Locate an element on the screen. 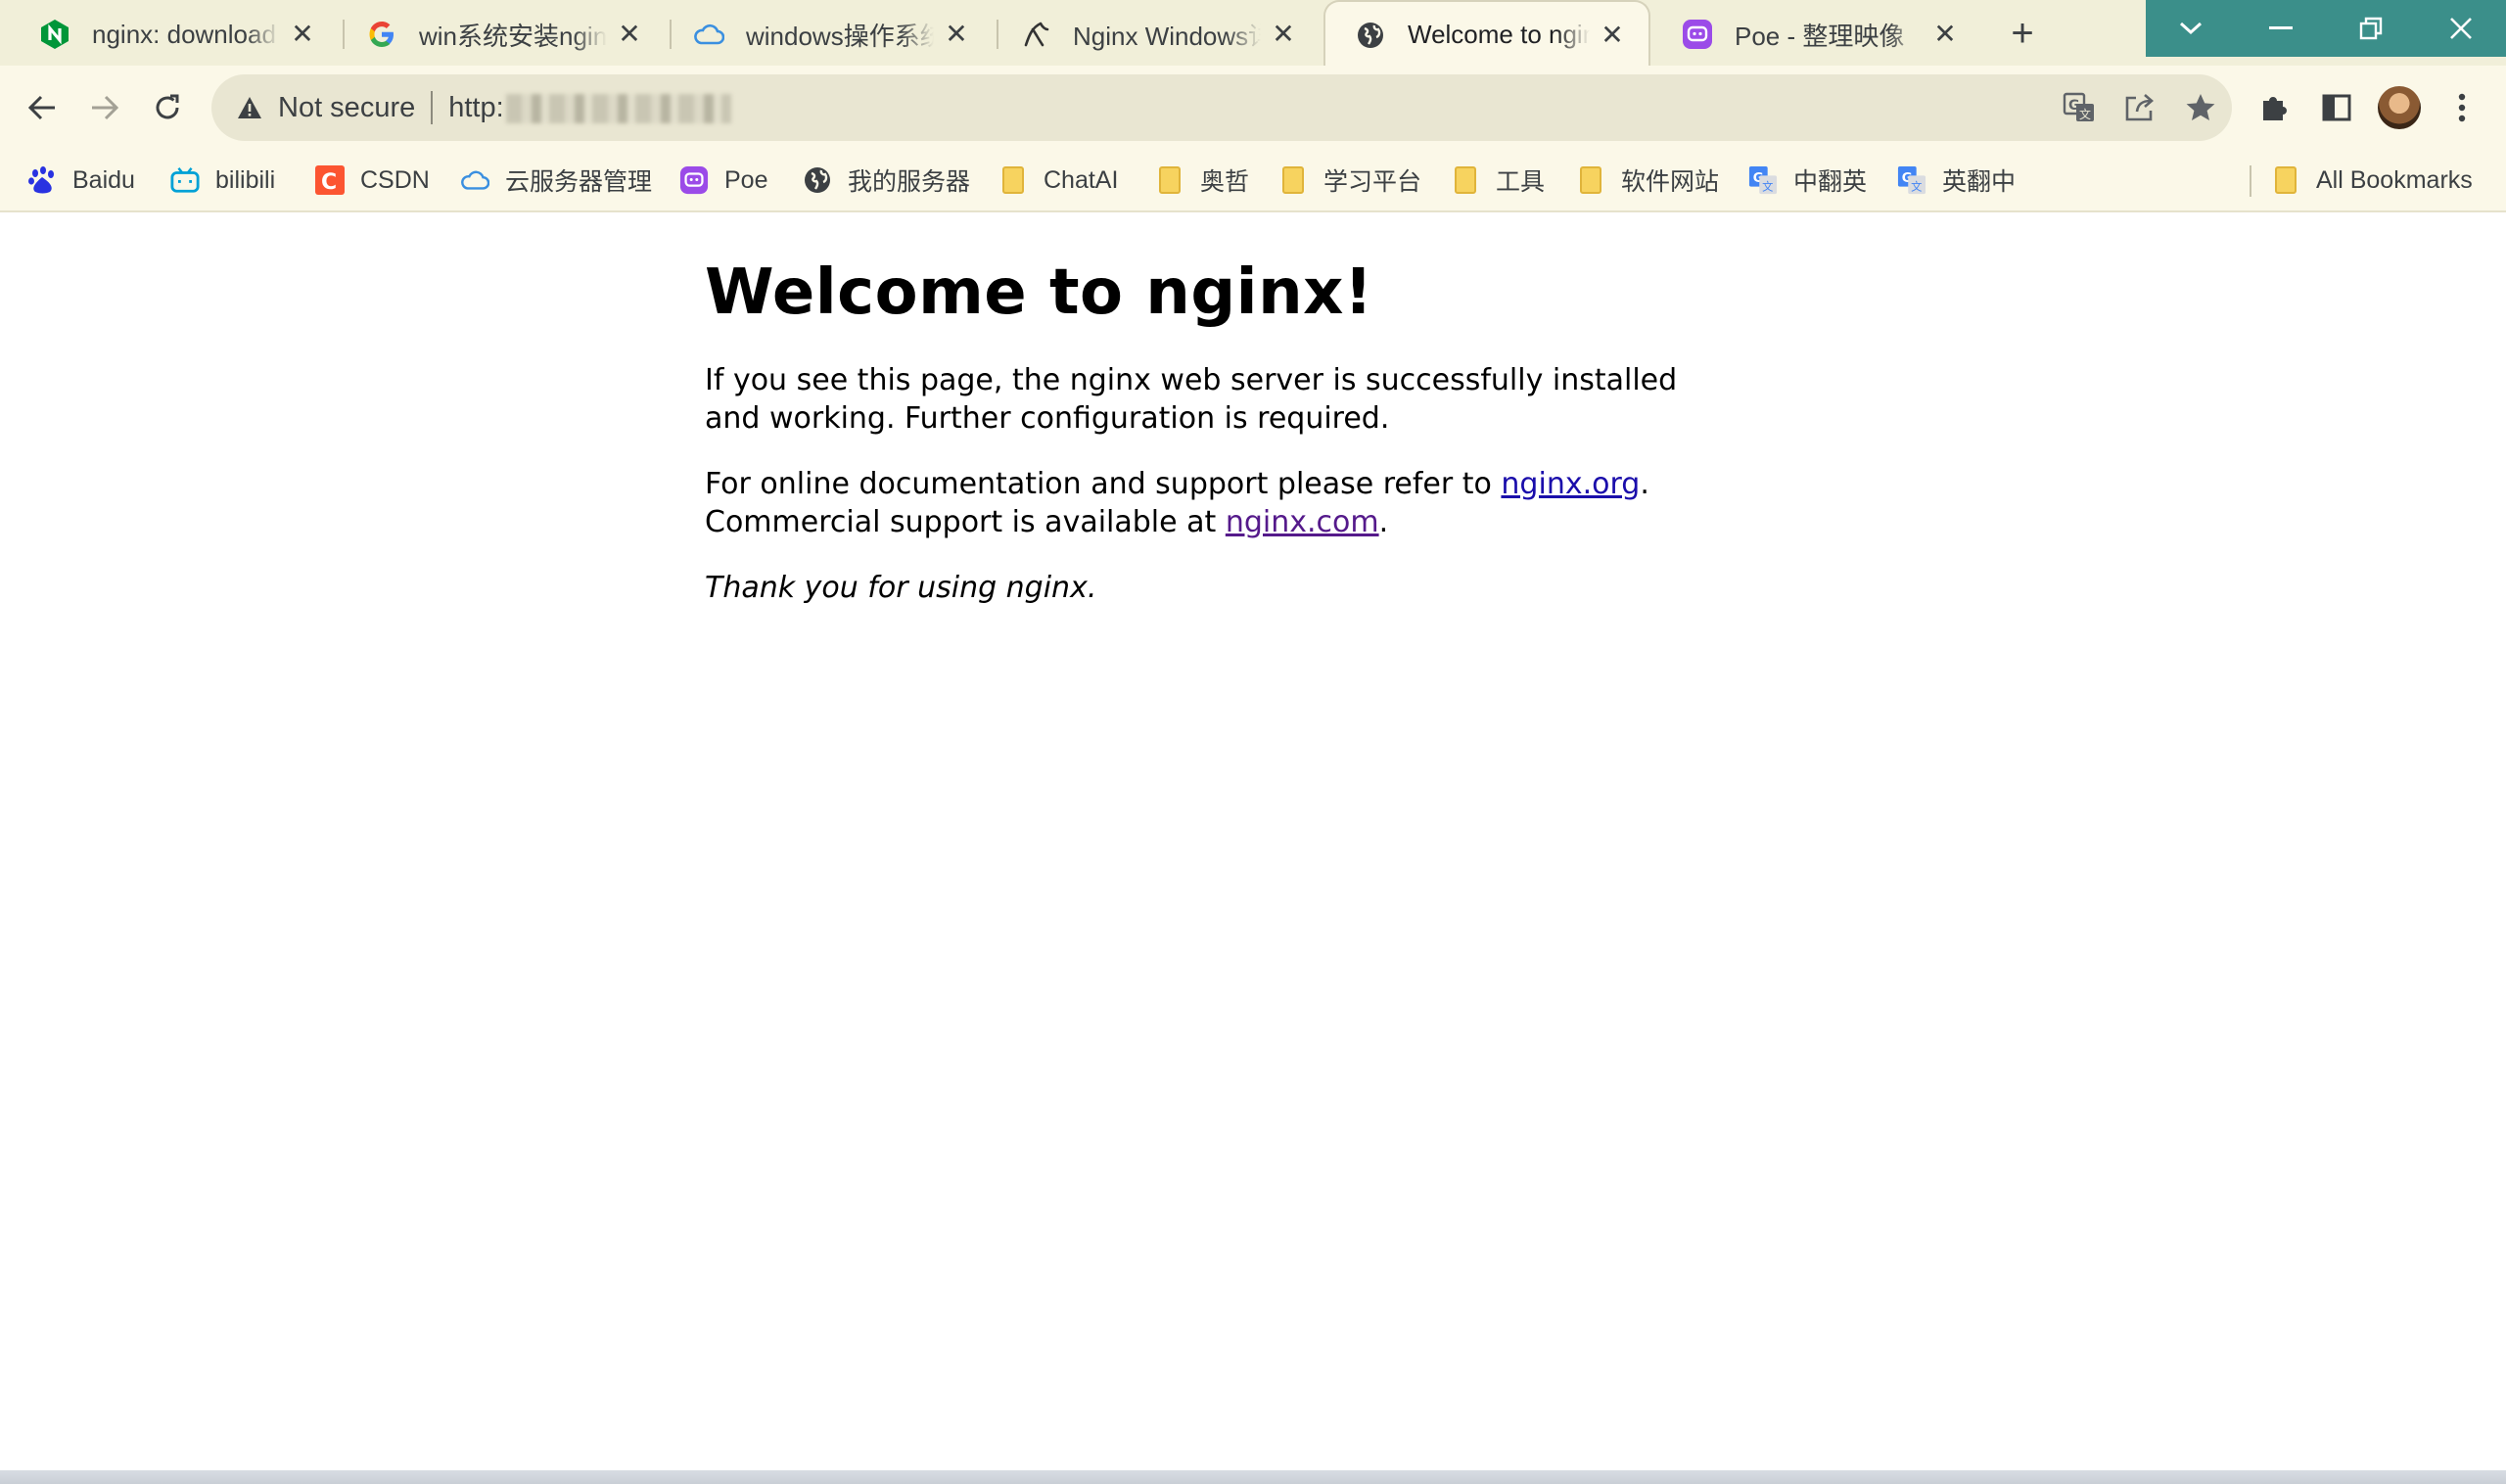  bookmark-en-to-zh: G文 英翻中 is located at coordinates (1956, 180).